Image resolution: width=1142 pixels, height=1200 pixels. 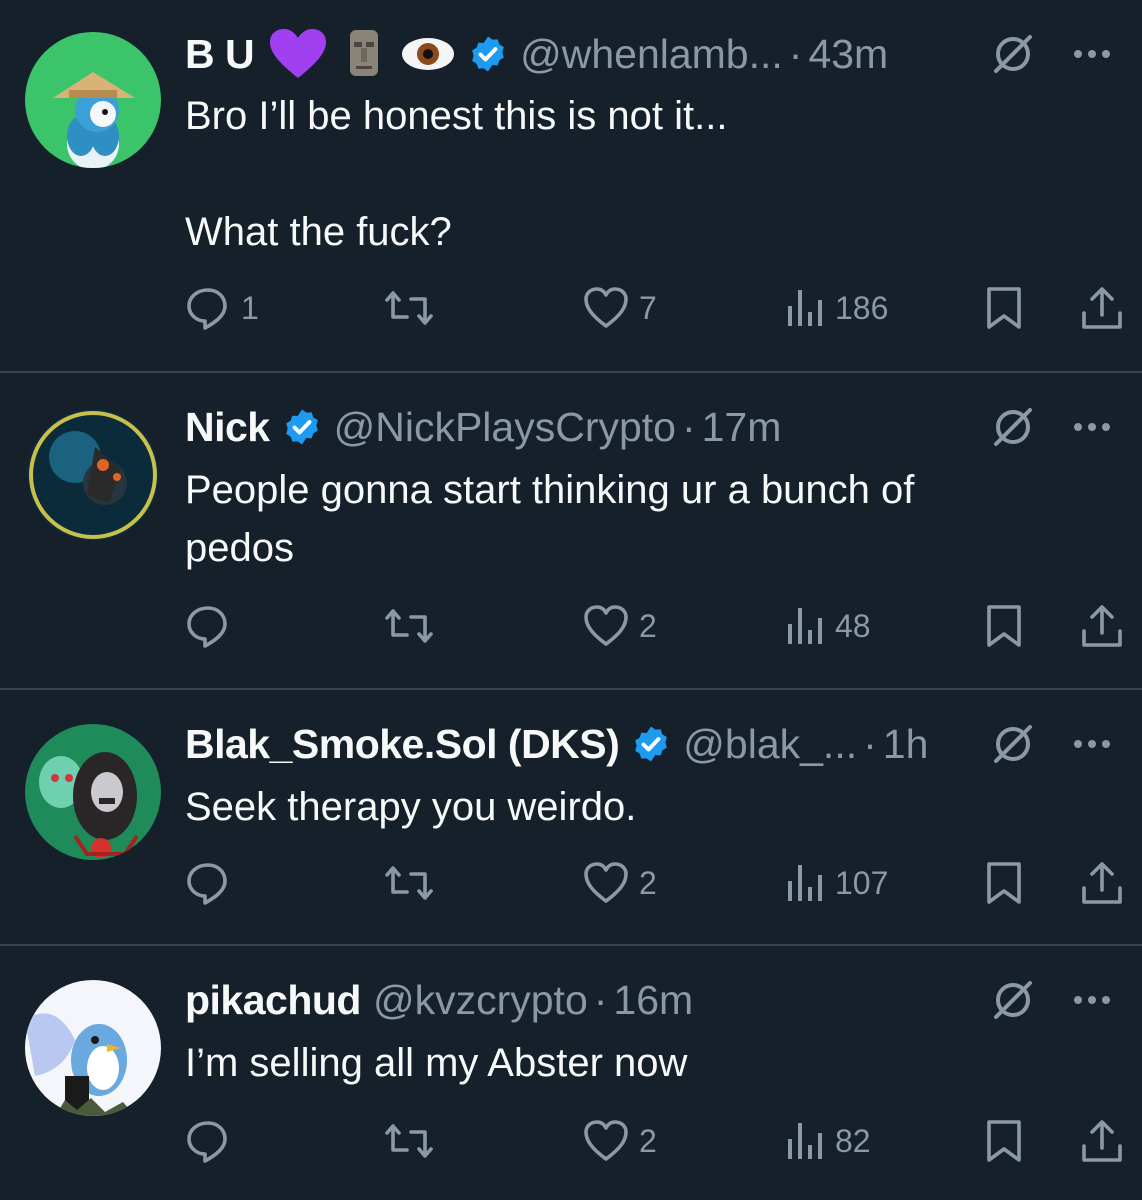 I want to click on moai-emoji, so click(x=364, y=54).